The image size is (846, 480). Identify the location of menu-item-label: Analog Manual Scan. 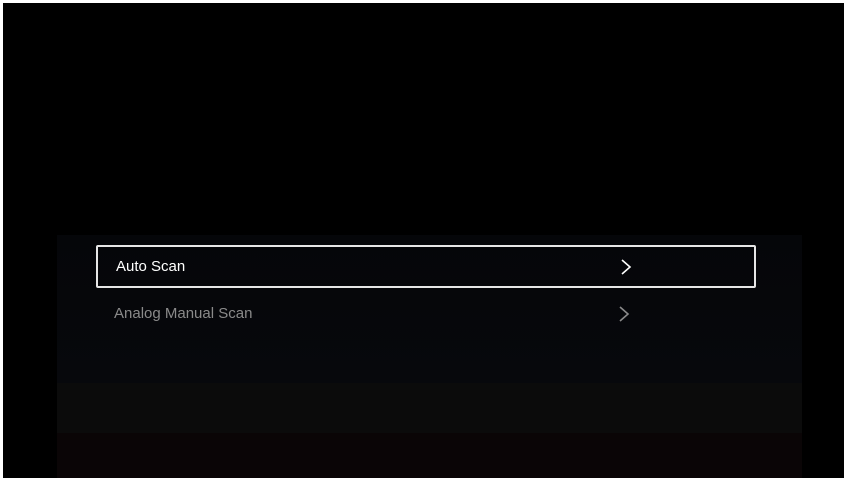
(183, 313).